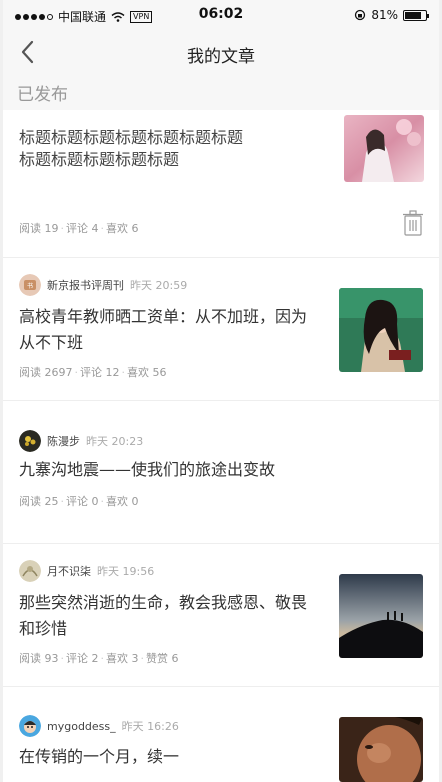 Image resolution: width=442 pixels, height=782 pixels. What do you see at coordinates (51, 342) in the screenshot?
I see `article-title-line2: 从不下班` at bounding box center [51, 342].